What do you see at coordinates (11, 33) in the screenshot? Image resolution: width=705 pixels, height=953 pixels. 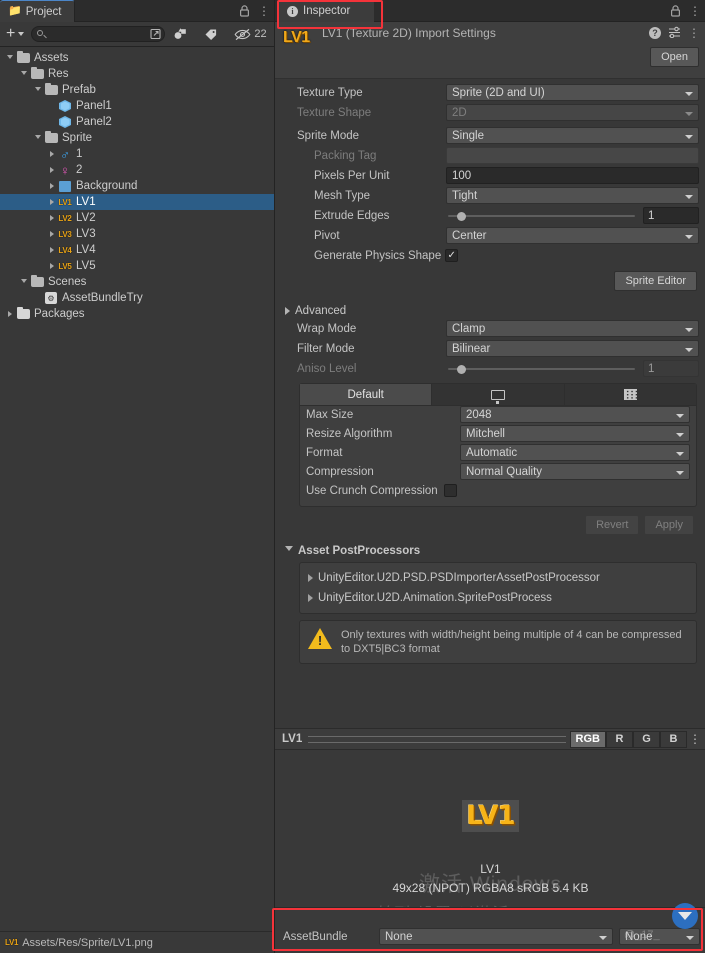 I see `create-asset-label: +` at bounding box center [11, 33].